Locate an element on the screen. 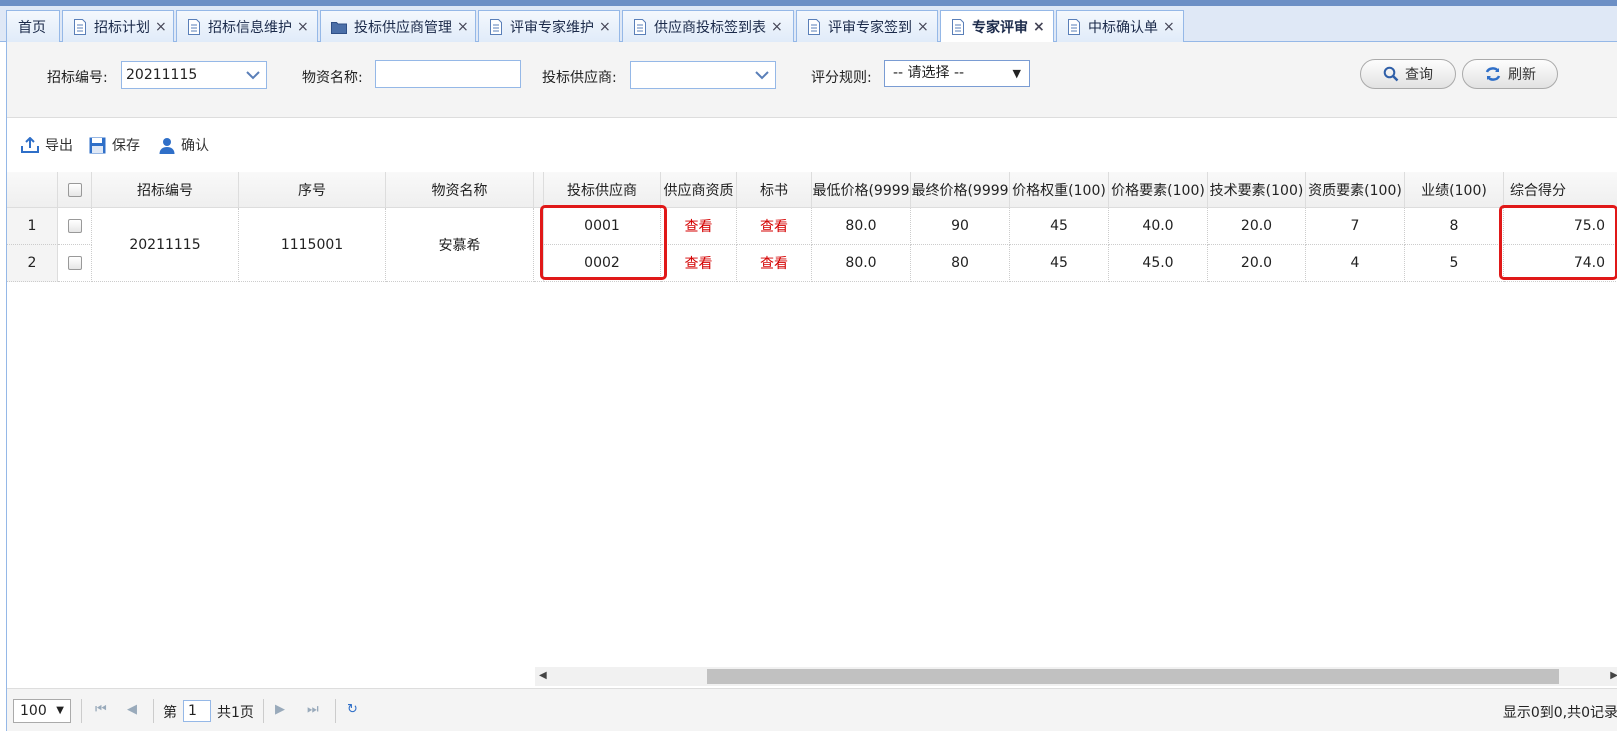  dropdown-caret-icon: ▼ is located at coordinates (60, 710).